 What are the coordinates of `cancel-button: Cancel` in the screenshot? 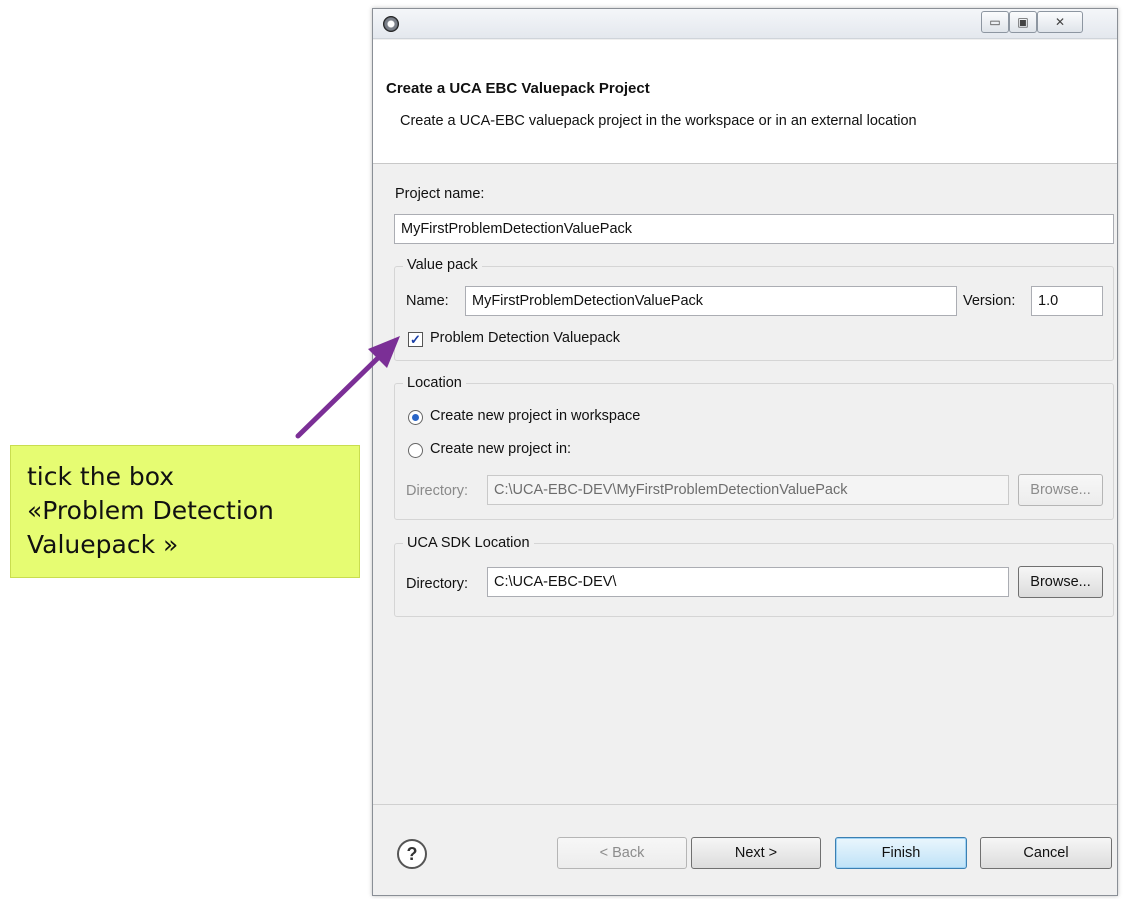 It's located at (1046, 853).